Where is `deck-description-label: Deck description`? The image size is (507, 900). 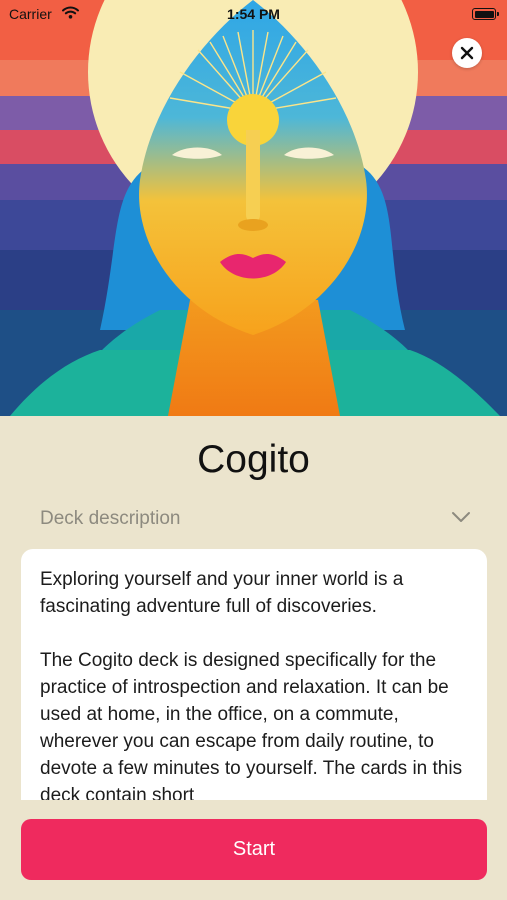
deck-description-label: Deck description is located at coordinates (110, 518).